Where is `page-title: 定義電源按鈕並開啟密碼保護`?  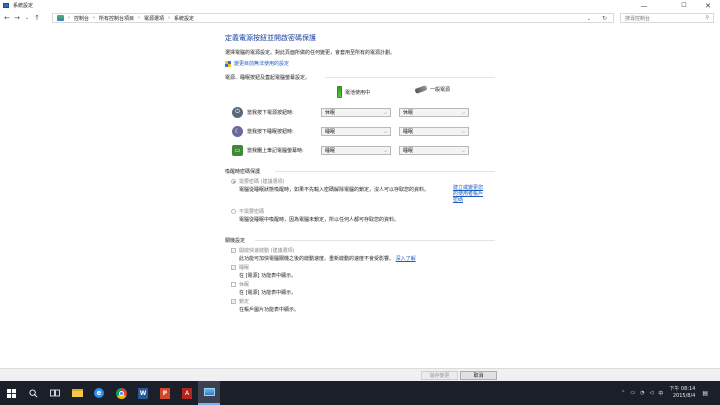
page-title: 定義電源按鈕並開啟密碼保護 is located at coordinates (270, 38).